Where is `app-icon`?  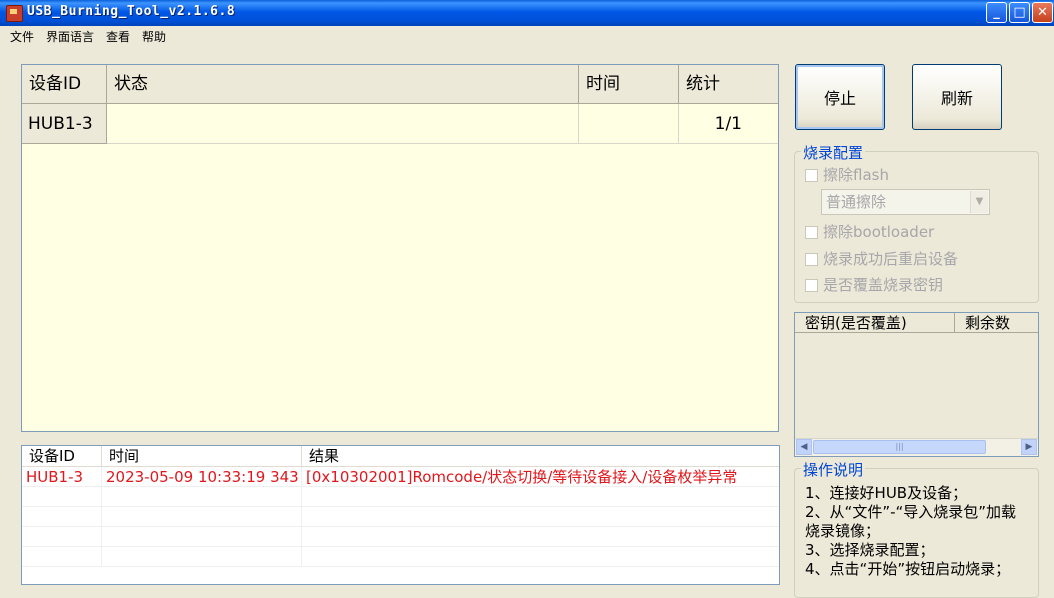
app-icon is located at coordinates (14, 13).